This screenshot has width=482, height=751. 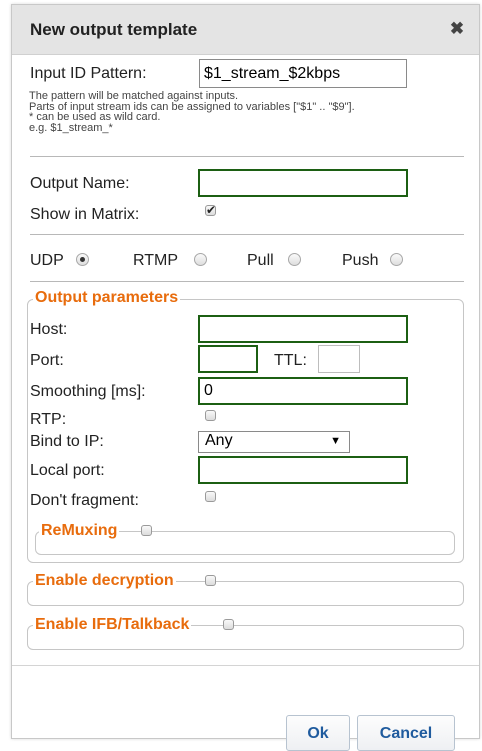 What do you see at coordinates (95, 117) in the screenshot?
I see `help-line-3: * can be used as wild card.` at bounding box center [95, 117].